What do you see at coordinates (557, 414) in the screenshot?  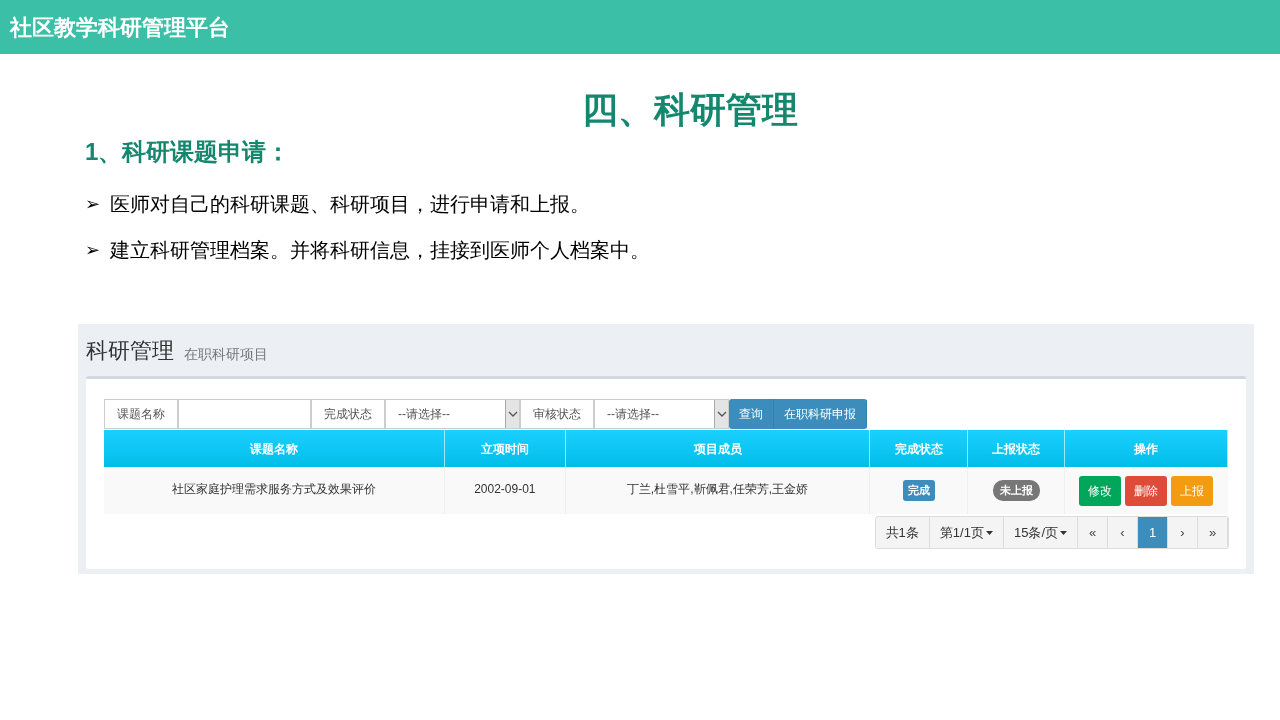 I see `filter-label: 审核状态` at bounding box center [557, 414].